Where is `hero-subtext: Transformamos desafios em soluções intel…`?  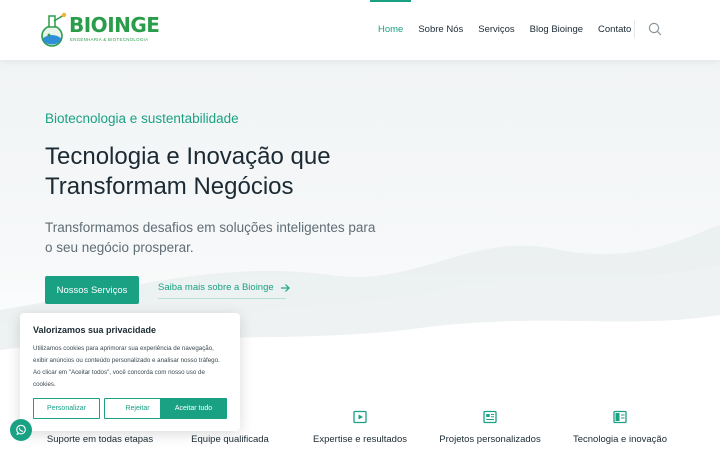
hero-subtext: Transformamos desafios em soluções intel… is located at coordinates (210, 237).